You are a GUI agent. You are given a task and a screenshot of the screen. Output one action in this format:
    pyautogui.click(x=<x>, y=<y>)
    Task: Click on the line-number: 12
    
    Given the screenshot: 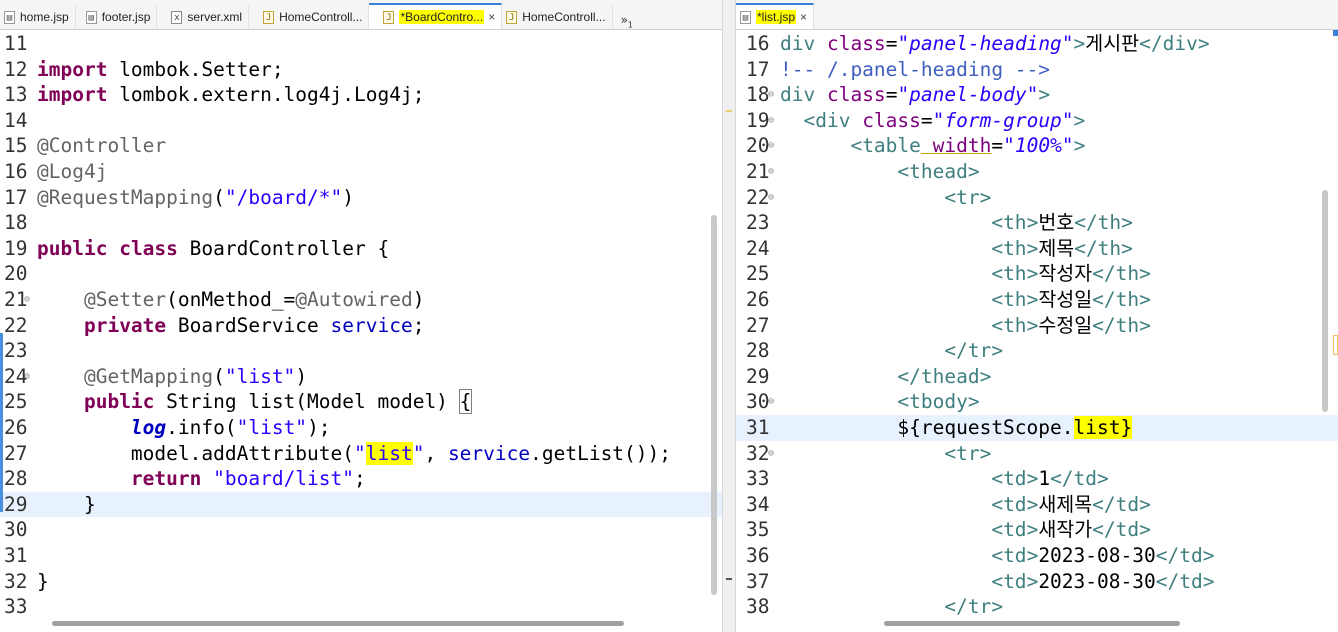 What is the action you would take?
    pyautogui.click(x=16, y=69)
    